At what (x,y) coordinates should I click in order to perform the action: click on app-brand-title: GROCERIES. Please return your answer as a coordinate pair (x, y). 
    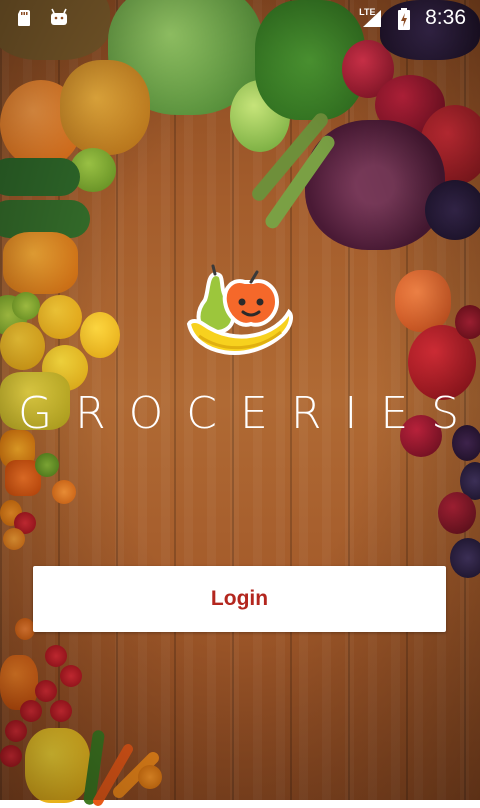
    Looking at the image, I should click on (249, 413).